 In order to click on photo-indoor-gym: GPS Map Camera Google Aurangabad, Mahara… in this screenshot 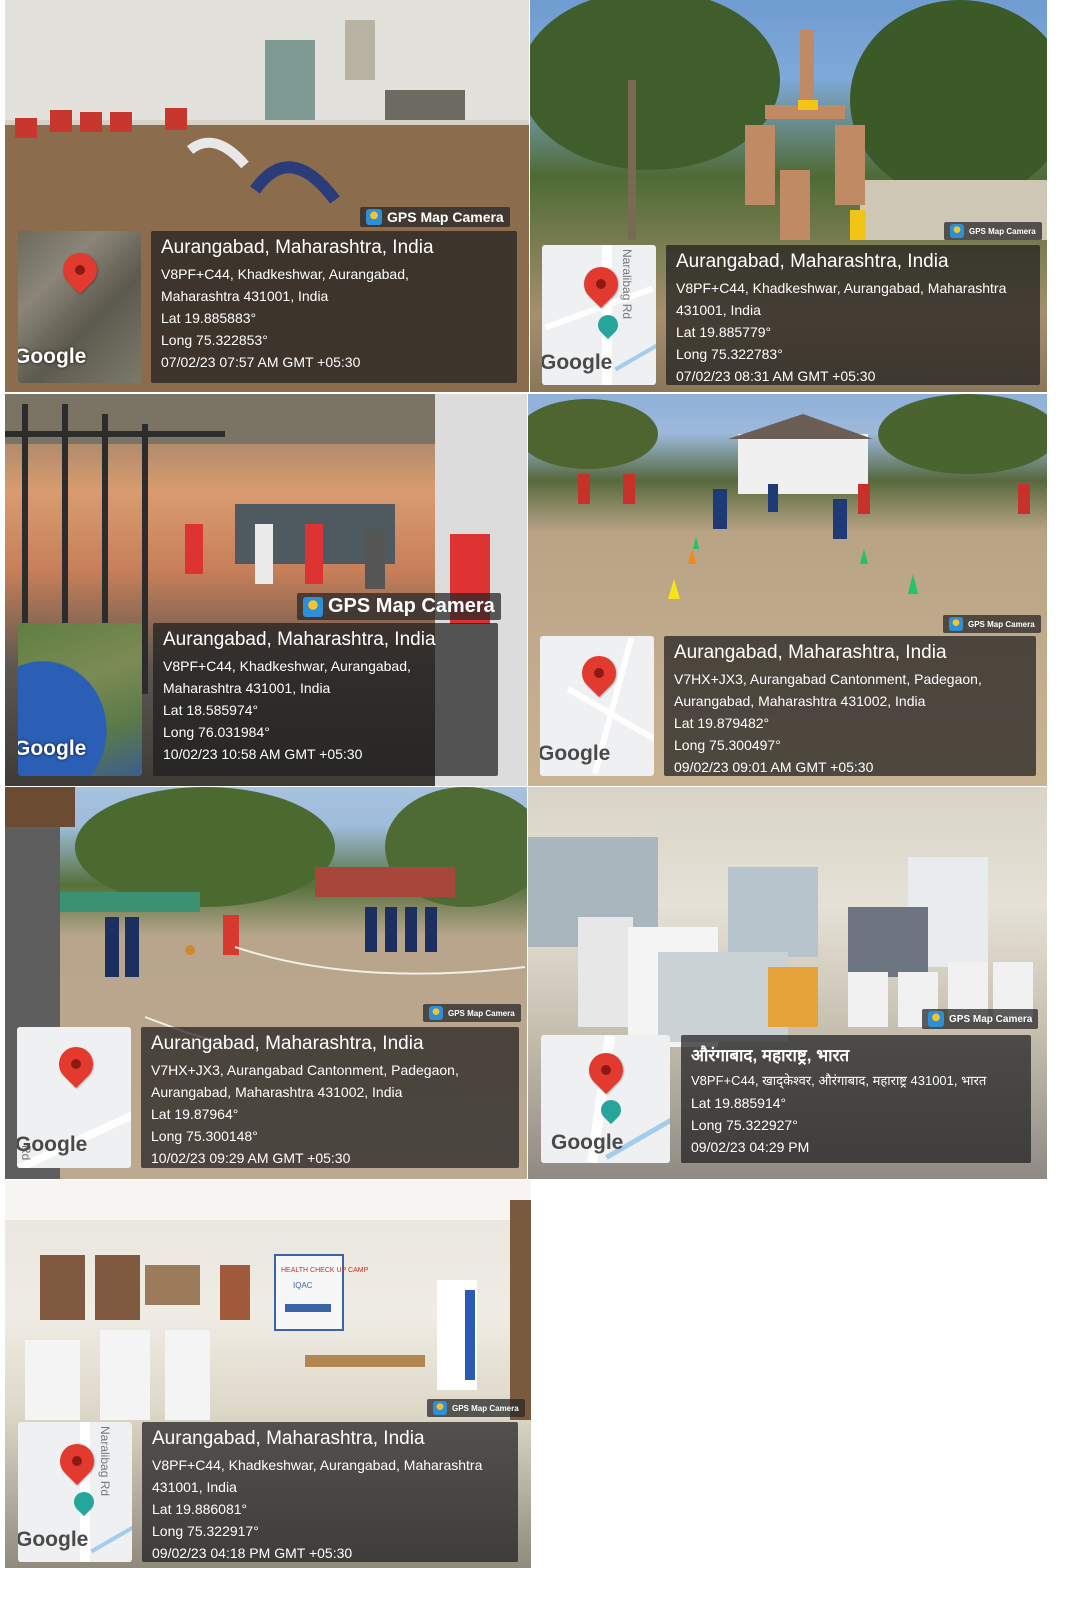, I will do `click(266, 590)`.